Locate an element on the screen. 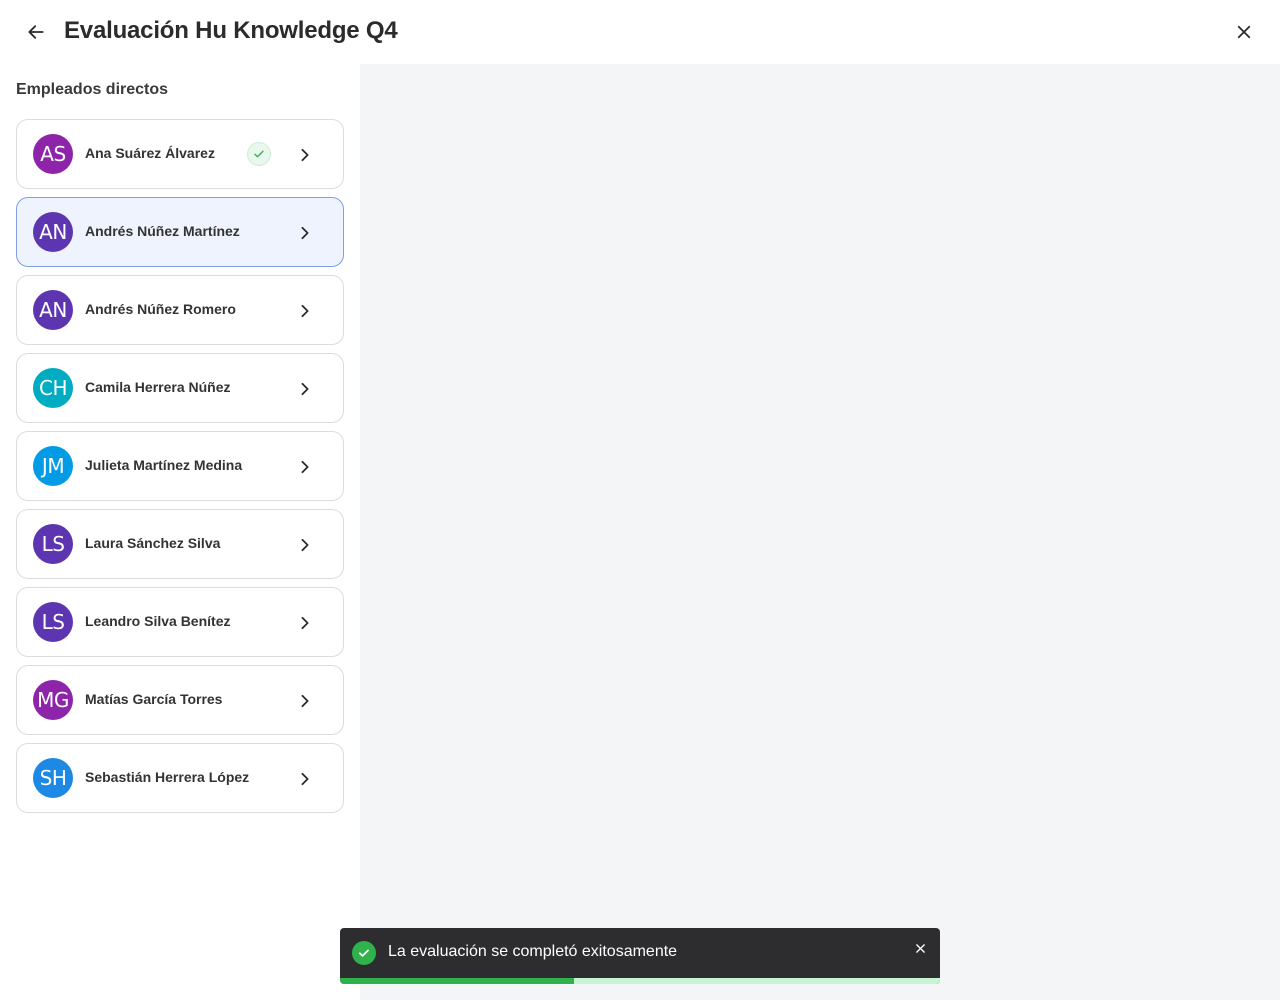  employee-card: LS Leandro Silva Benítez is located at coordinates (180, 622).